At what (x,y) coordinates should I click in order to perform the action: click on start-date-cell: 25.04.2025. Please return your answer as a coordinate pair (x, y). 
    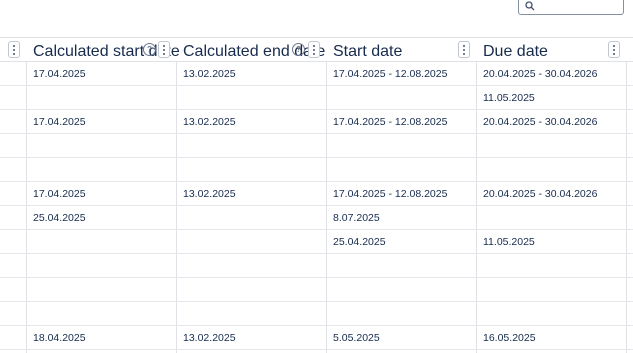
    Looking at the image, I should click on (359, 241).